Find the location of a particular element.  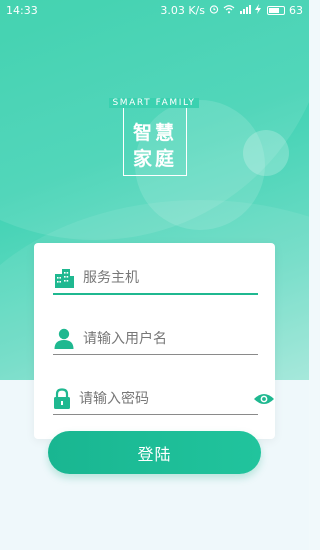

username-input is located at coordinates (170, 338).